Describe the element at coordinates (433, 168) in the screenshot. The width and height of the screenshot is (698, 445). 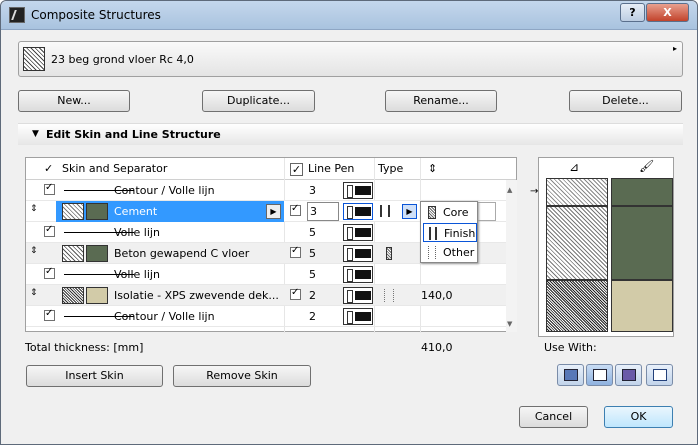
I see `thickness-icon: ⇕` at that location.